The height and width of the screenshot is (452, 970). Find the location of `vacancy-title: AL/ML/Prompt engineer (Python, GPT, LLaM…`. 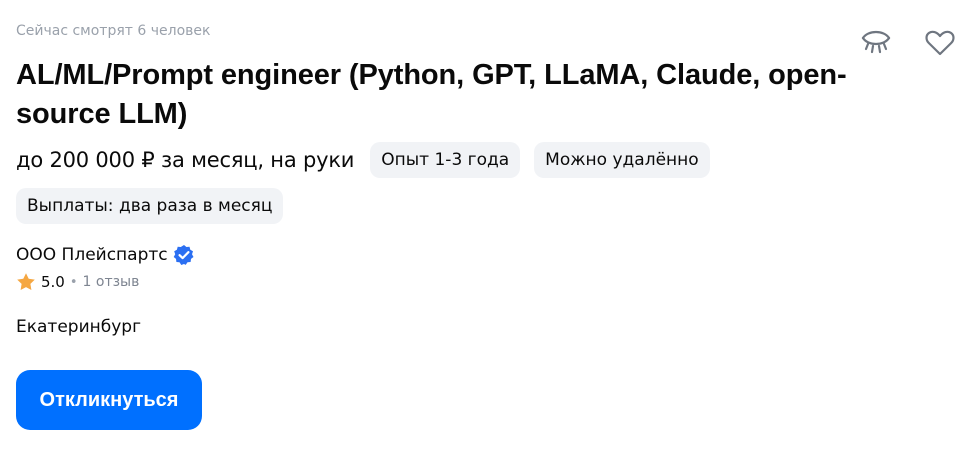

vacancy-title: AL/ML/Prompt engineer (Python, GPT, LLaM… is located at coordinates (431, 94).